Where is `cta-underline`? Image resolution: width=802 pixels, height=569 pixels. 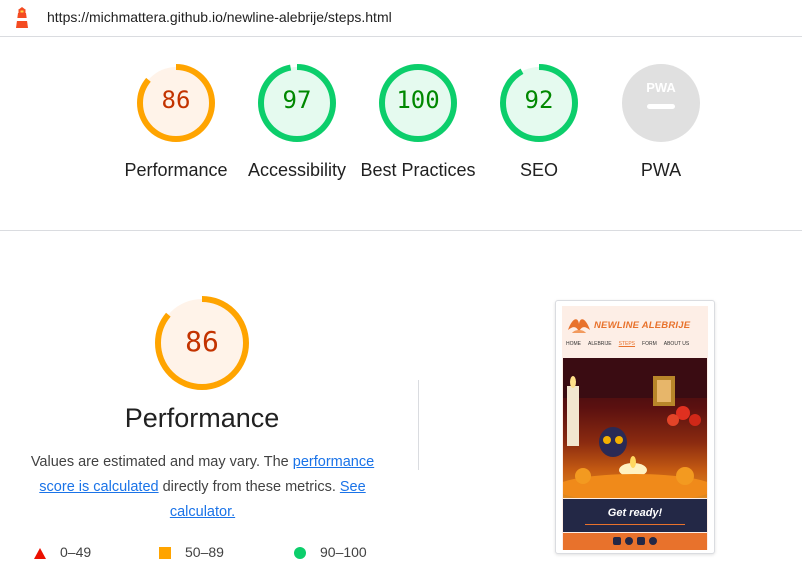
cta-underline is located at coordinates (635, 524).